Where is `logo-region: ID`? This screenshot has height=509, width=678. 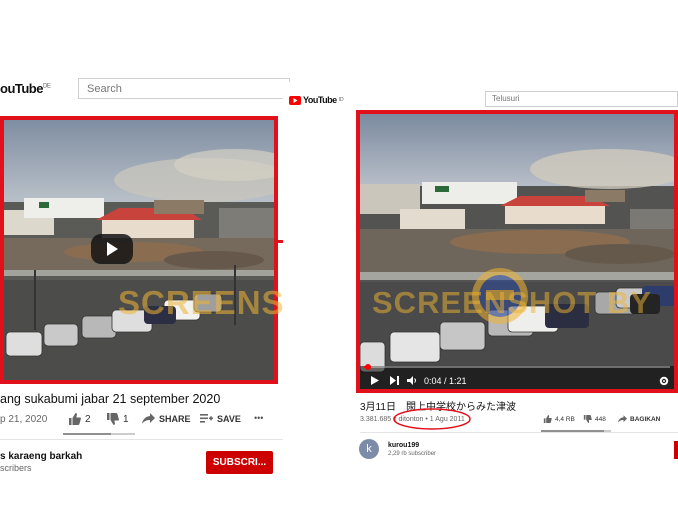 logo-region: ID is located at coordinates (341, 100).